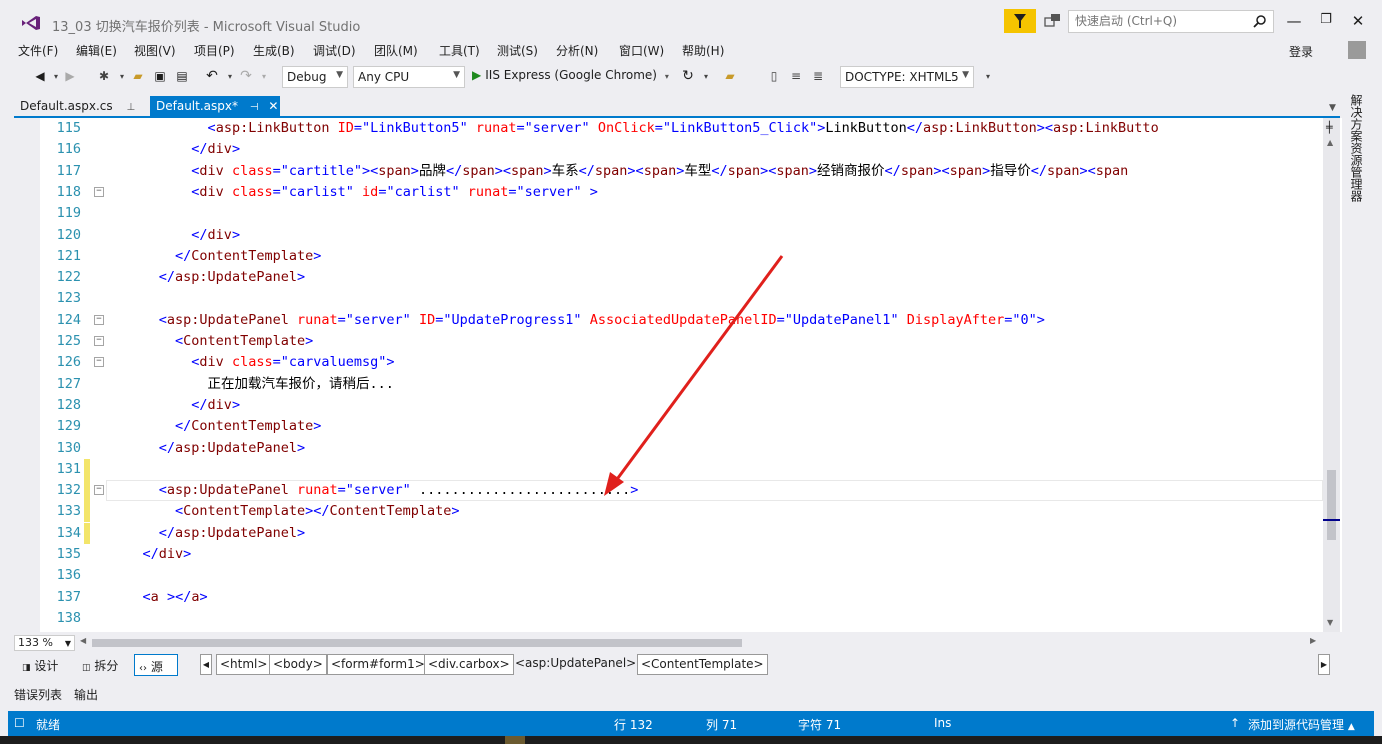 The width and height of the screenshot is (1382, 744). I want to click on uncomment-icon: ≣, so click(818, 76).